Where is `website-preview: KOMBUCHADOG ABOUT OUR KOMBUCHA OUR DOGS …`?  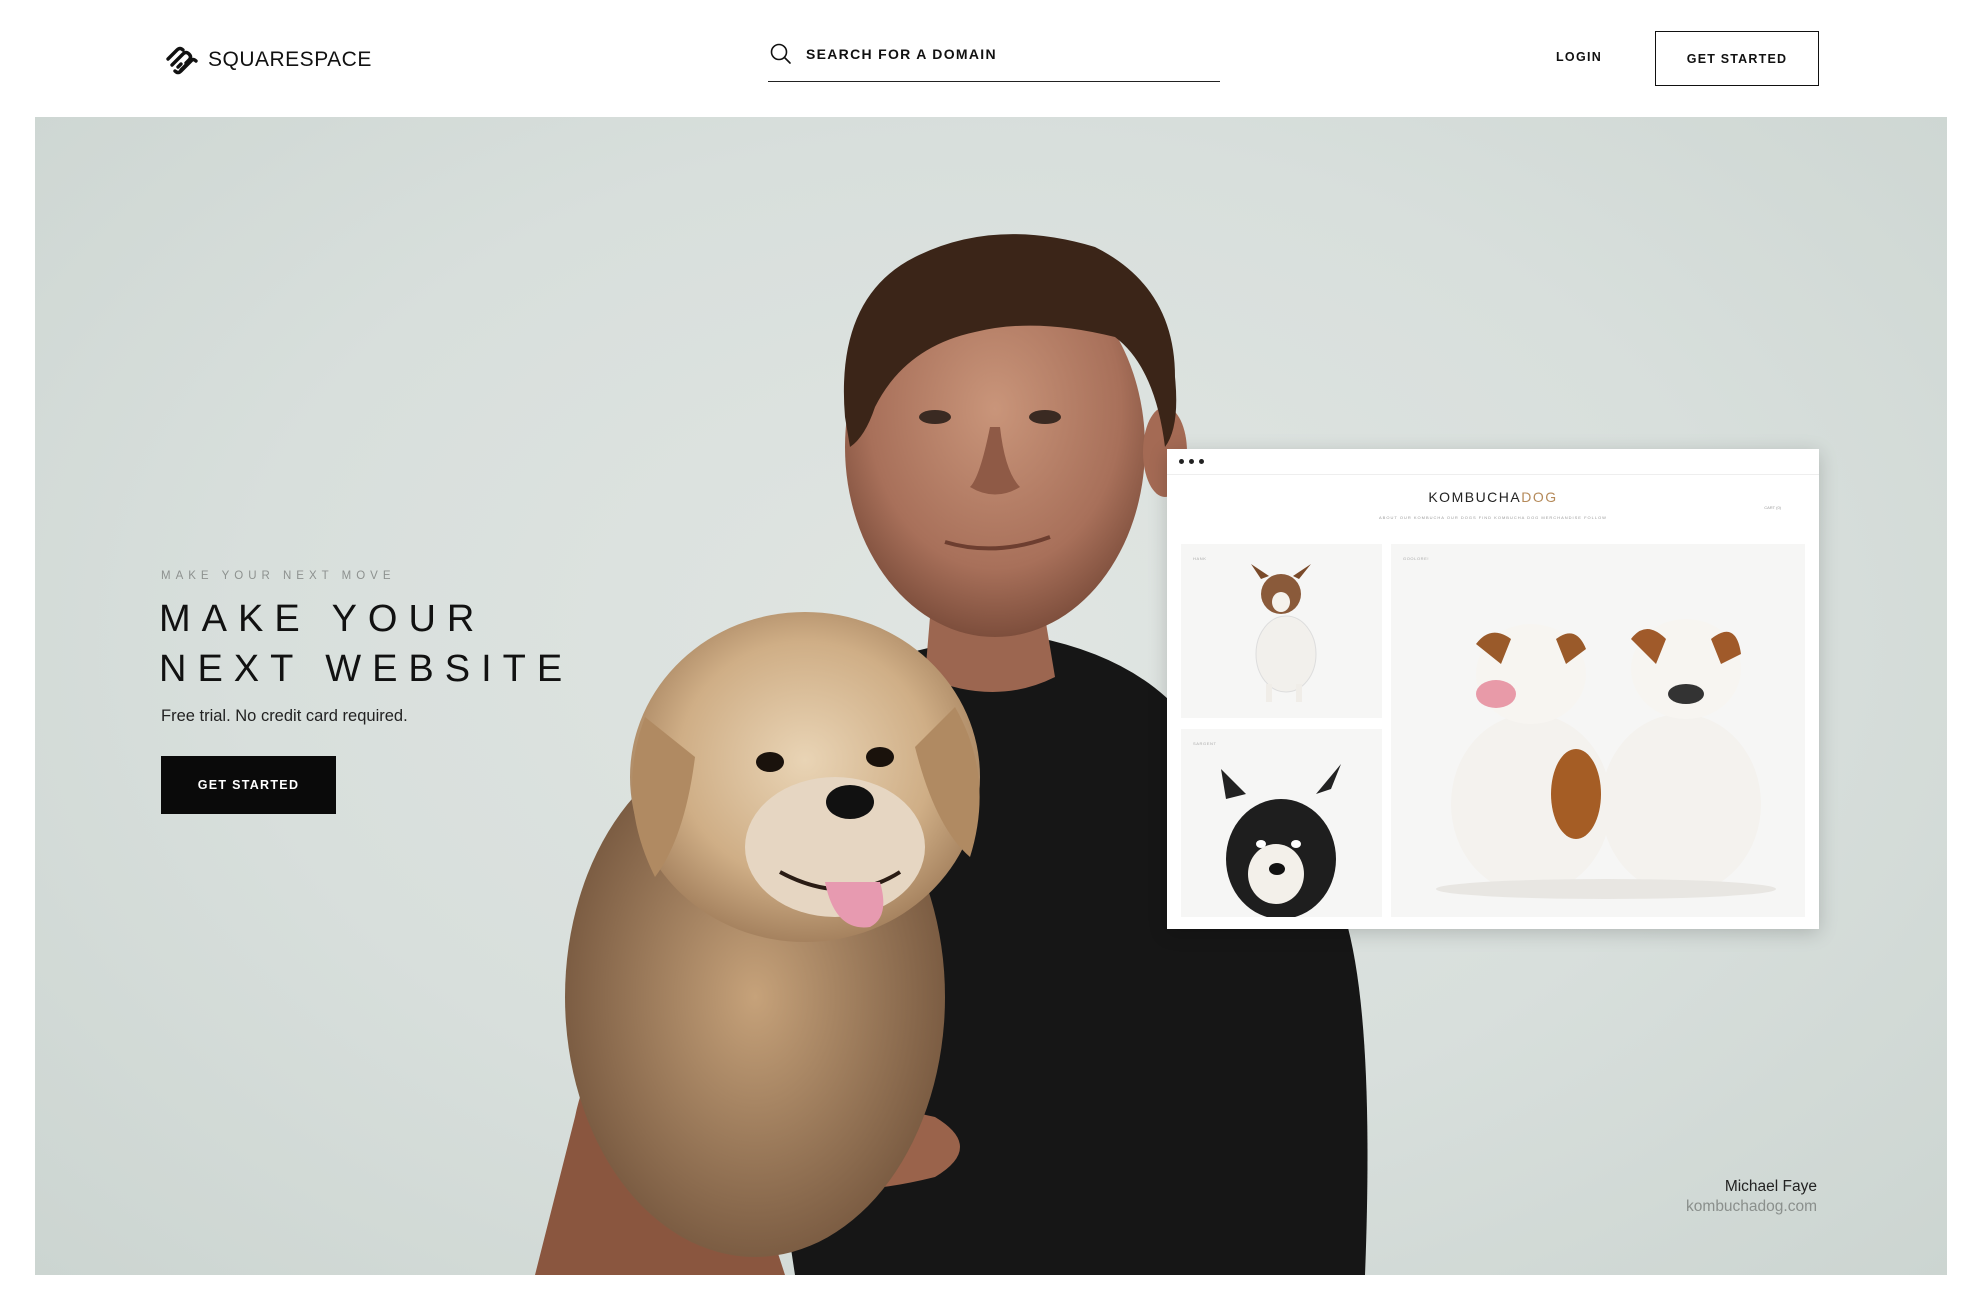 website-preview: KOMBUCHADOG ABOUT OUR KOMBUCHA OUR DOGS … is located at coordinates (1493, 689).